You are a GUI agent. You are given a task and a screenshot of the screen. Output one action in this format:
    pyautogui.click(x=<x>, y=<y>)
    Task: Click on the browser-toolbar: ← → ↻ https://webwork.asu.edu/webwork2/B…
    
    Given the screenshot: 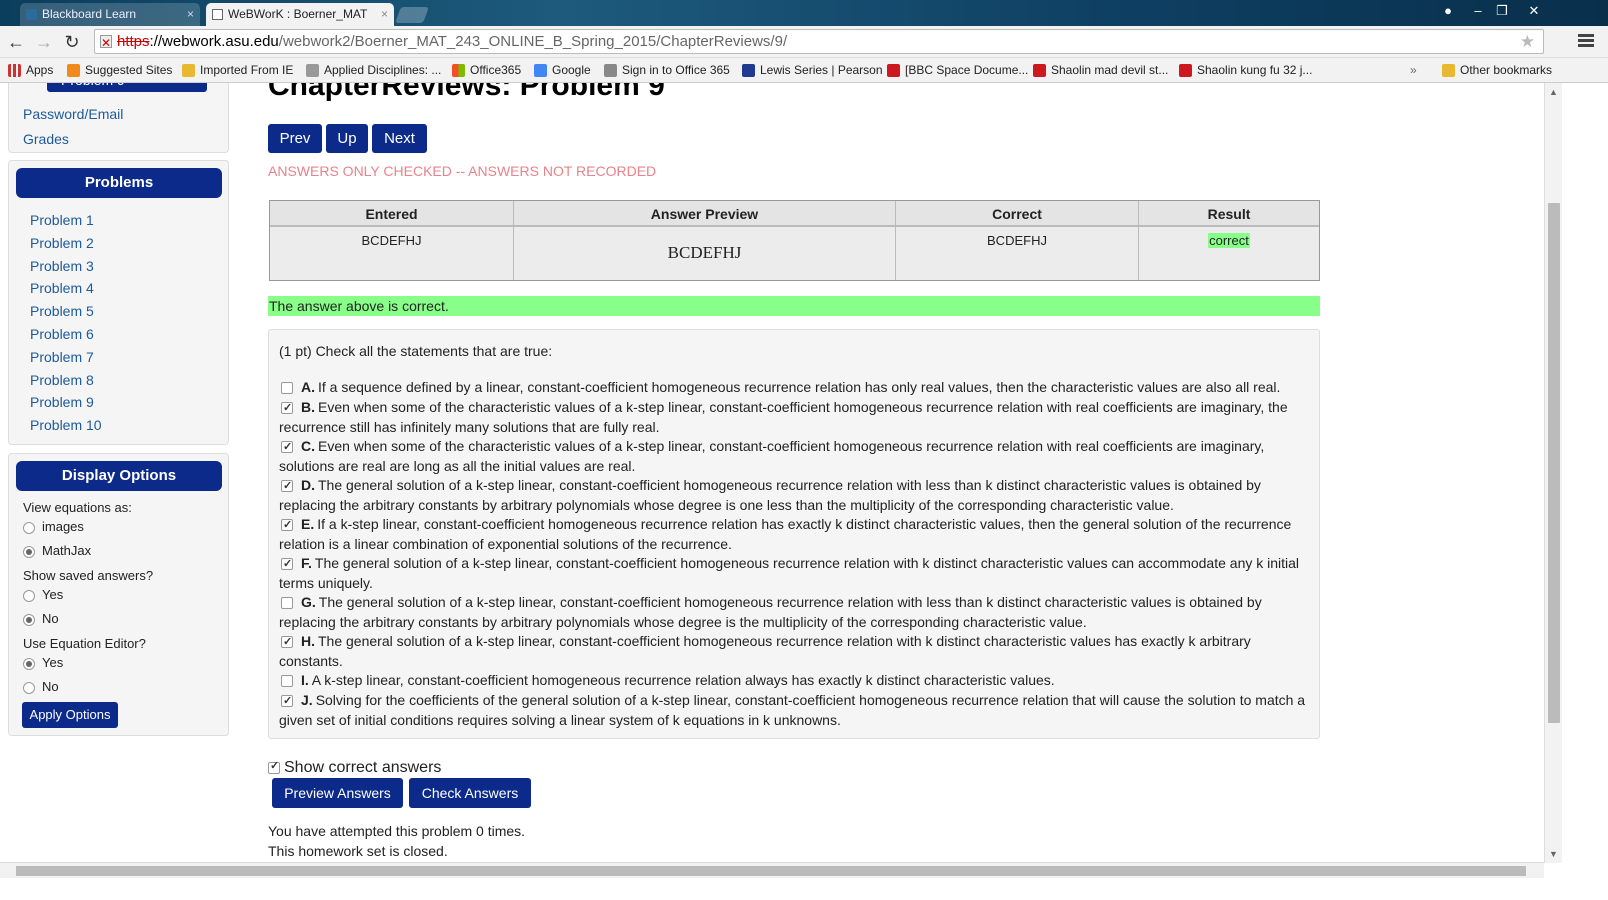 What is the action you would take?
    pyautogui.click(x=804, y=42)
    